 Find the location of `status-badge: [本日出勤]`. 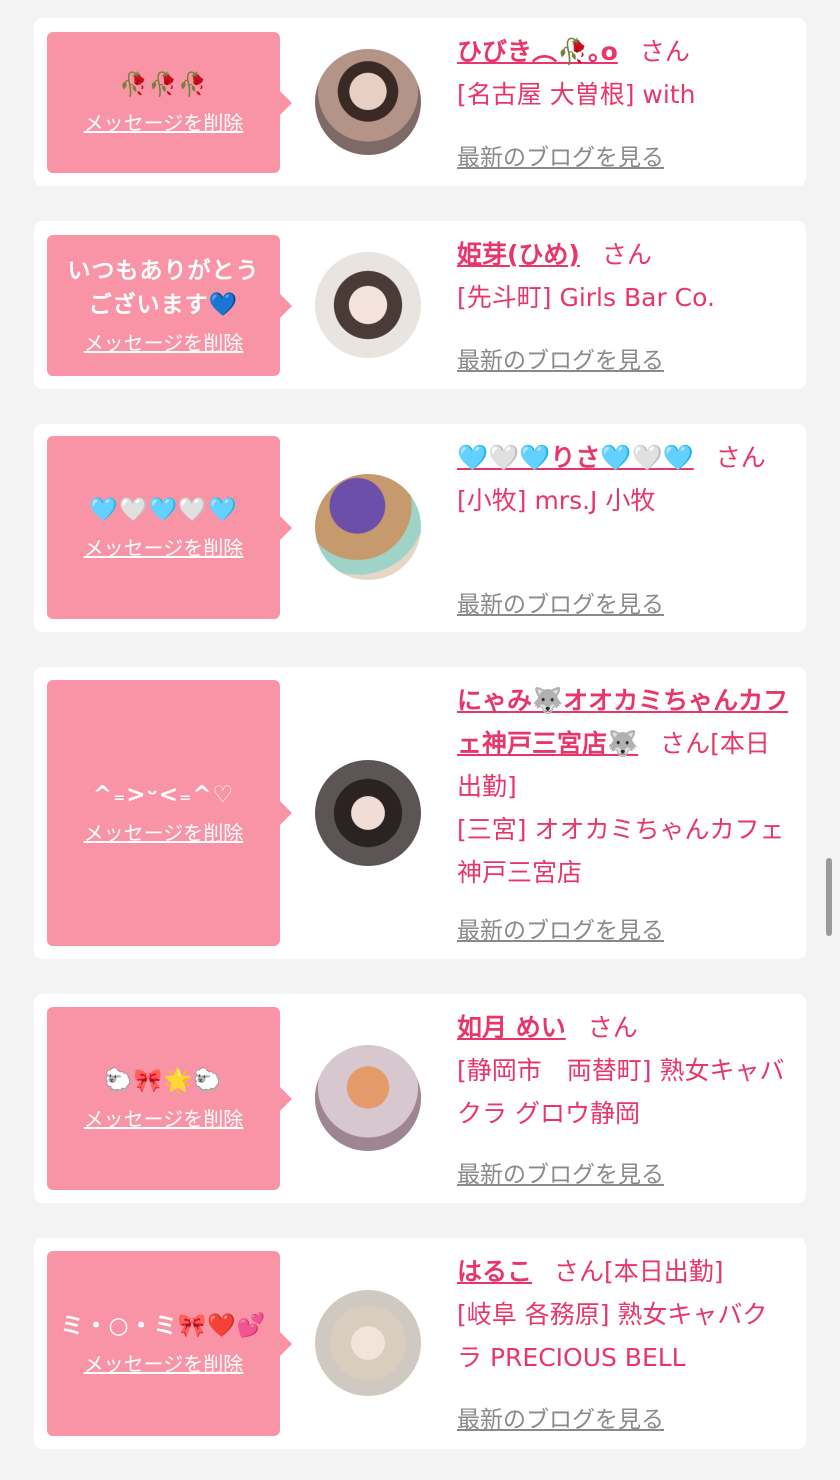

status-badge: [本日出勤] is located at coordinates (664, 1271).